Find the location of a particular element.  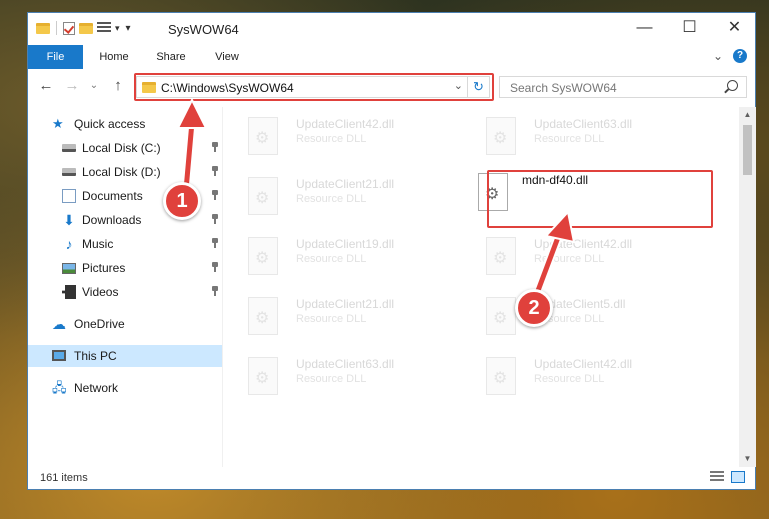

videos-icon is located at coordinates (69, 292).